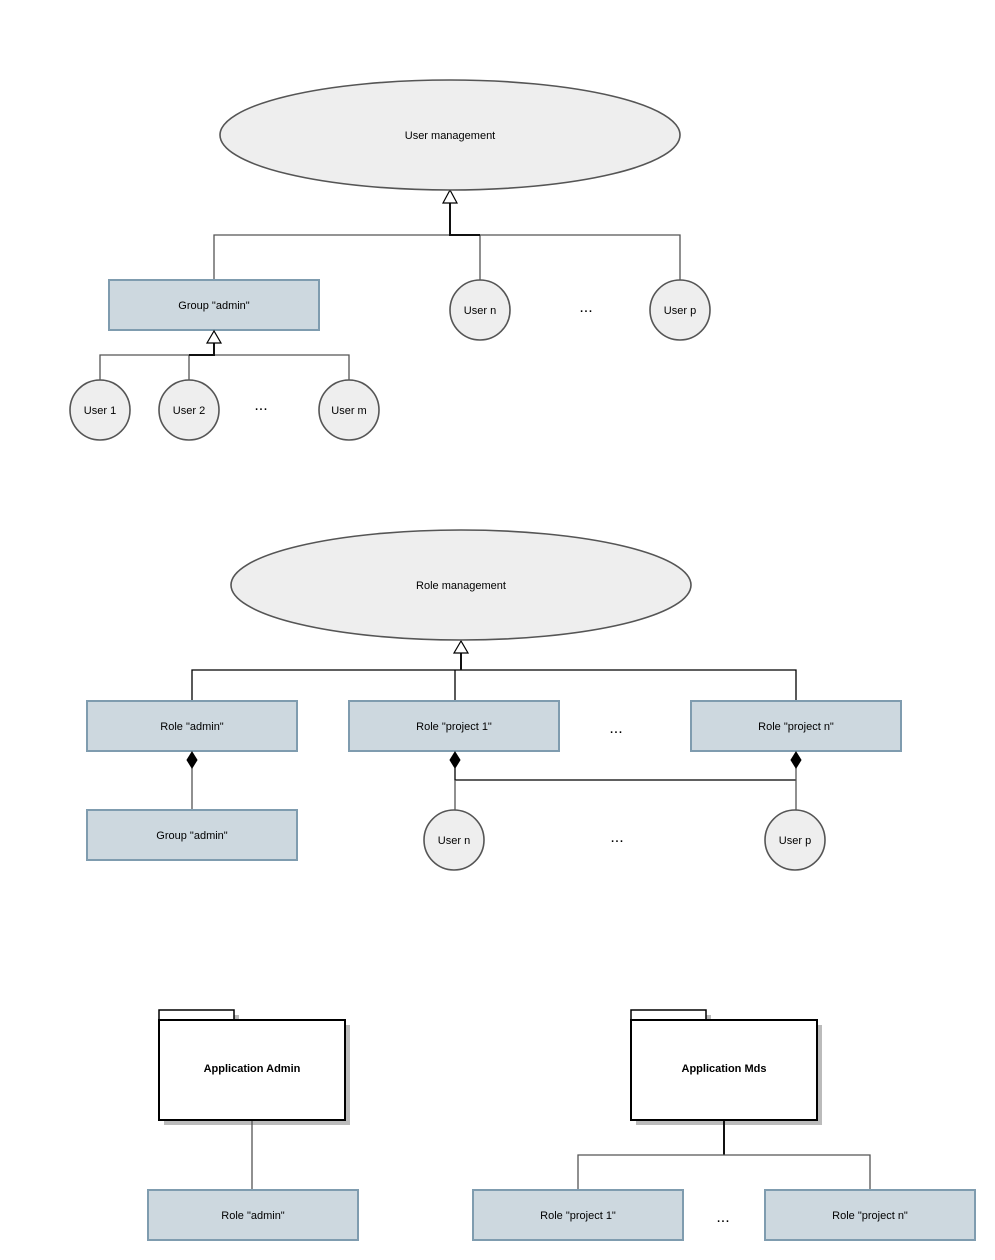 This screenshot has height=1260, width=995. What do you see at coordinates (464, 219) in the screenshot?
I see `edge-user-mgmt-stem` at bounding box center [464, 219].